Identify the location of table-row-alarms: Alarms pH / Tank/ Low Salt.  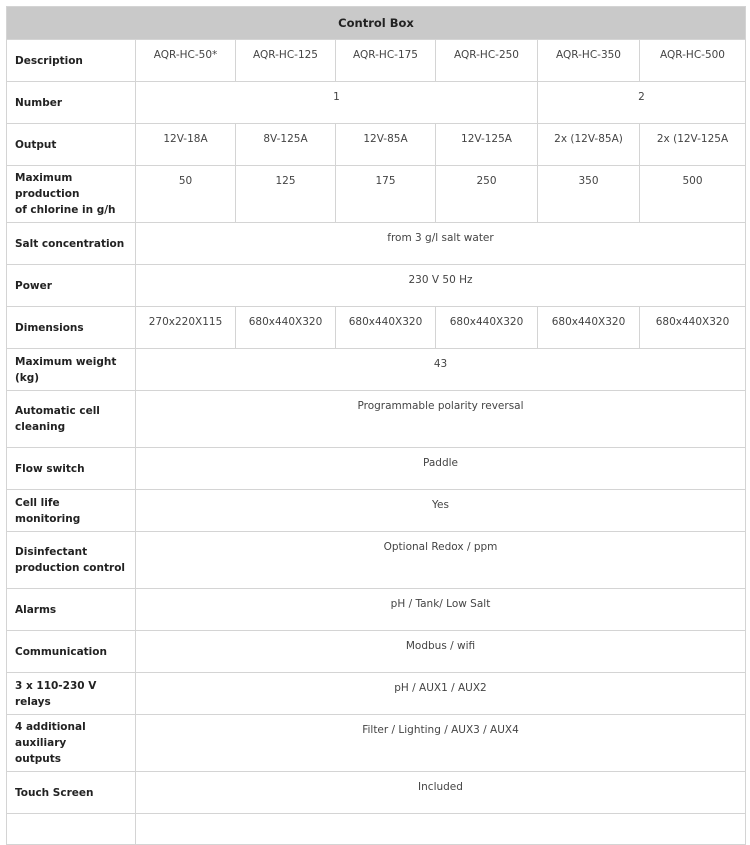
(376, 609).